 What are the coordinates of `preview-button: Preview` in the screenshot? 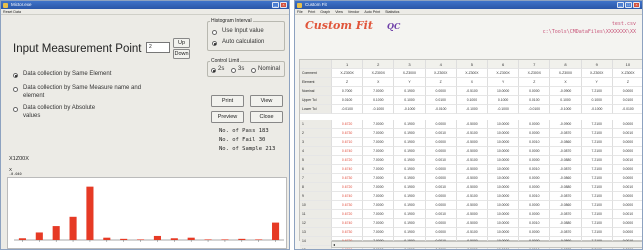 It's located at (227, 117).